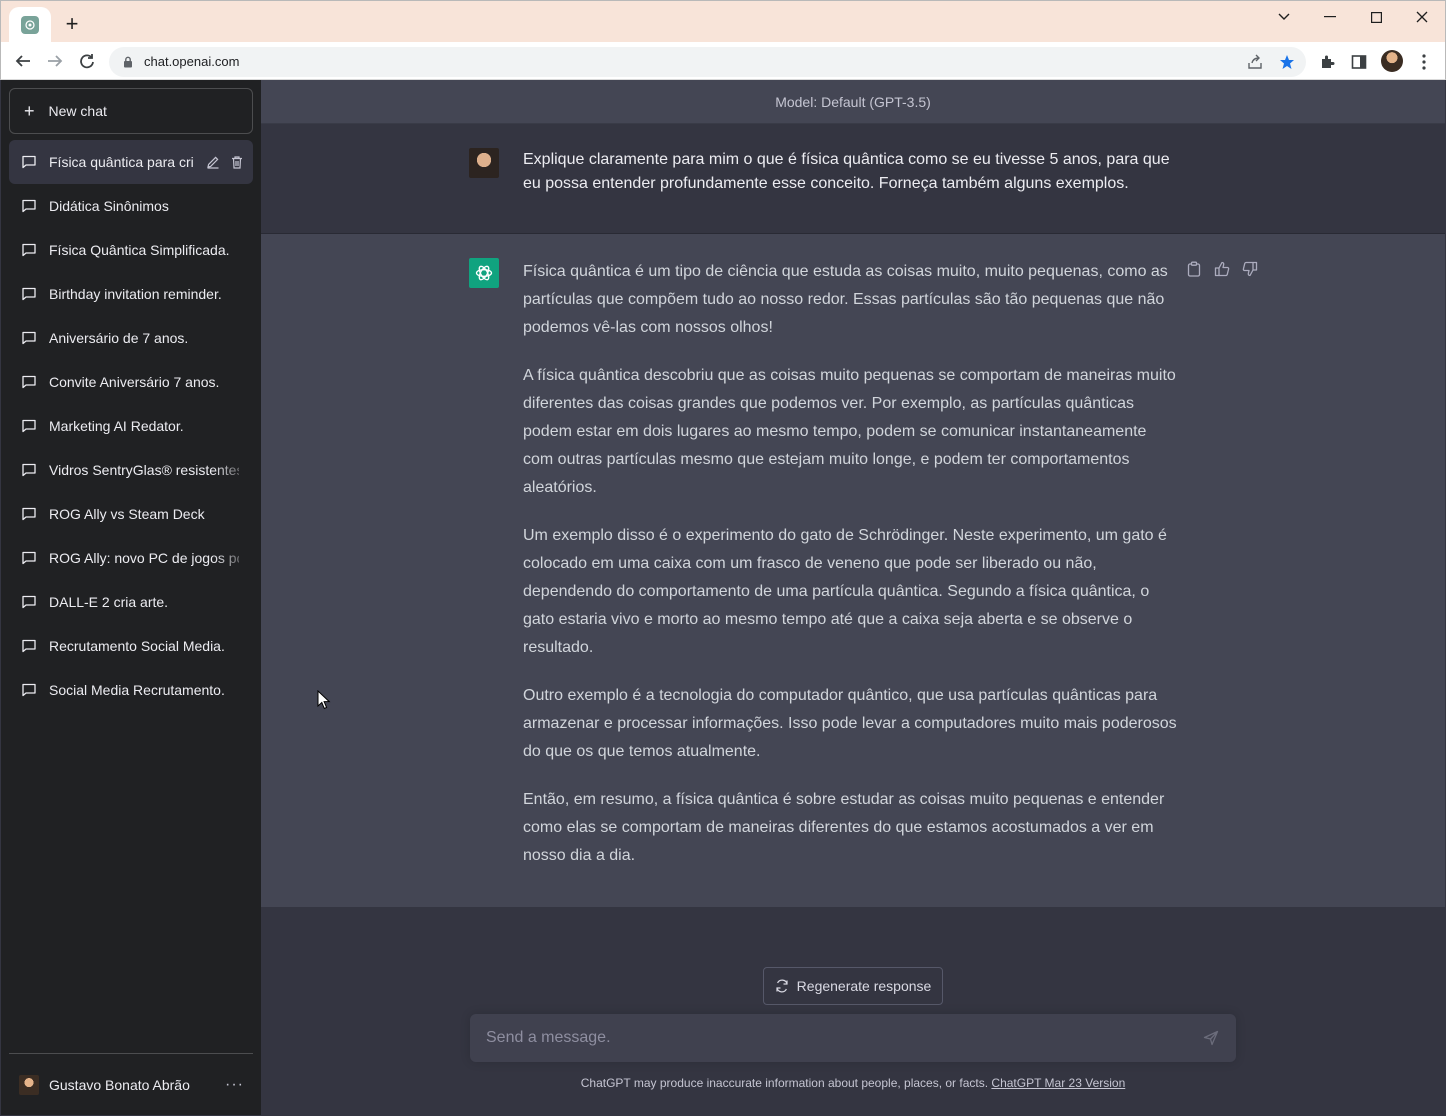 The height and width of the screenshot is (1116, 1446). I want to click on lock-icon, so click(128, 62).